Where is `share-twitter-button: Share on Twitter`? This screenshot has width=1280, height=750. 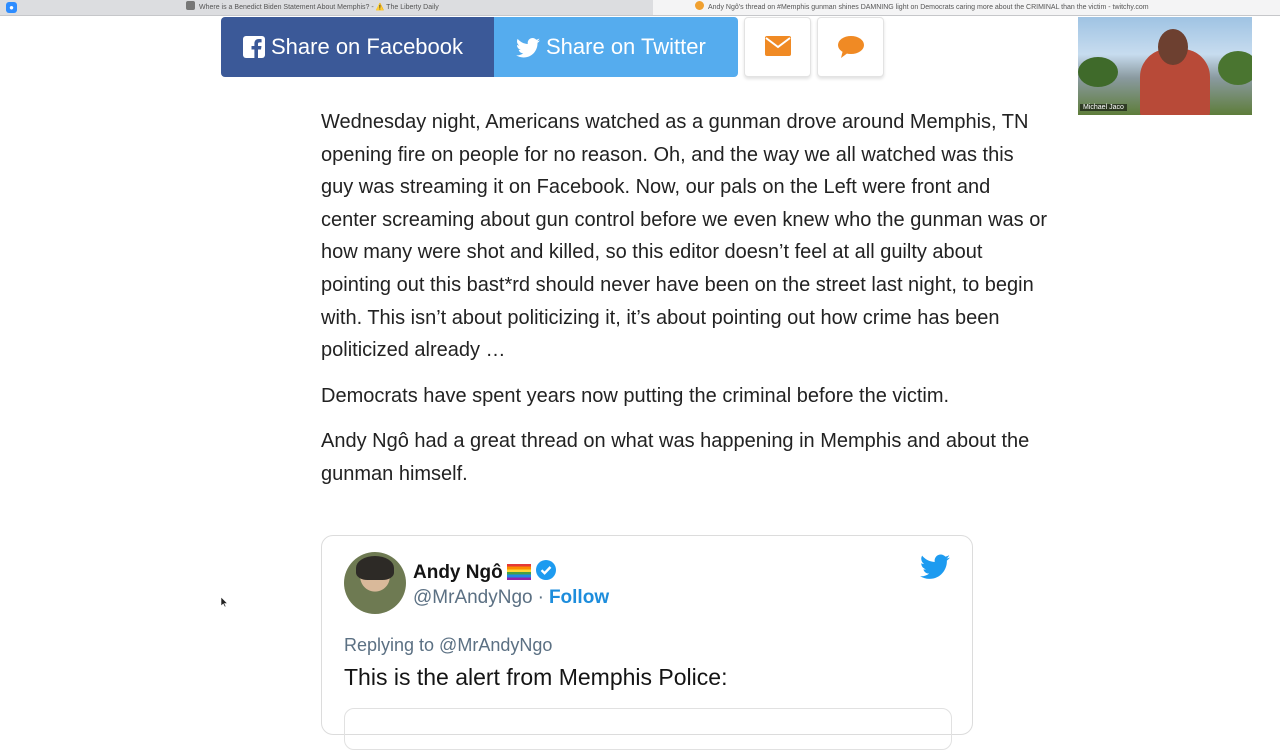 share-twitter-button: Share on Twitter is located at coordinates (616, 47).